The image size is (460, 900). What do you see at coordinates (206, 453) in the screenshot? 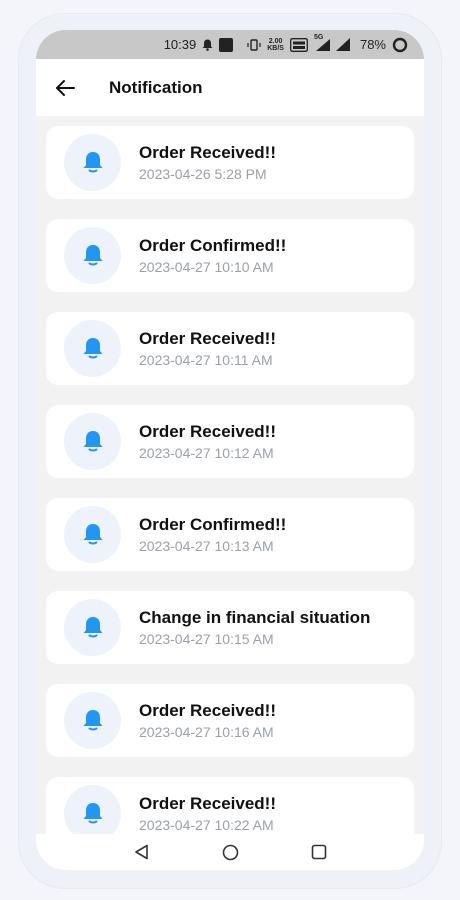
I see `notification-time: 2023-04-27 10:12 AM` at bounding box center [206, 453].